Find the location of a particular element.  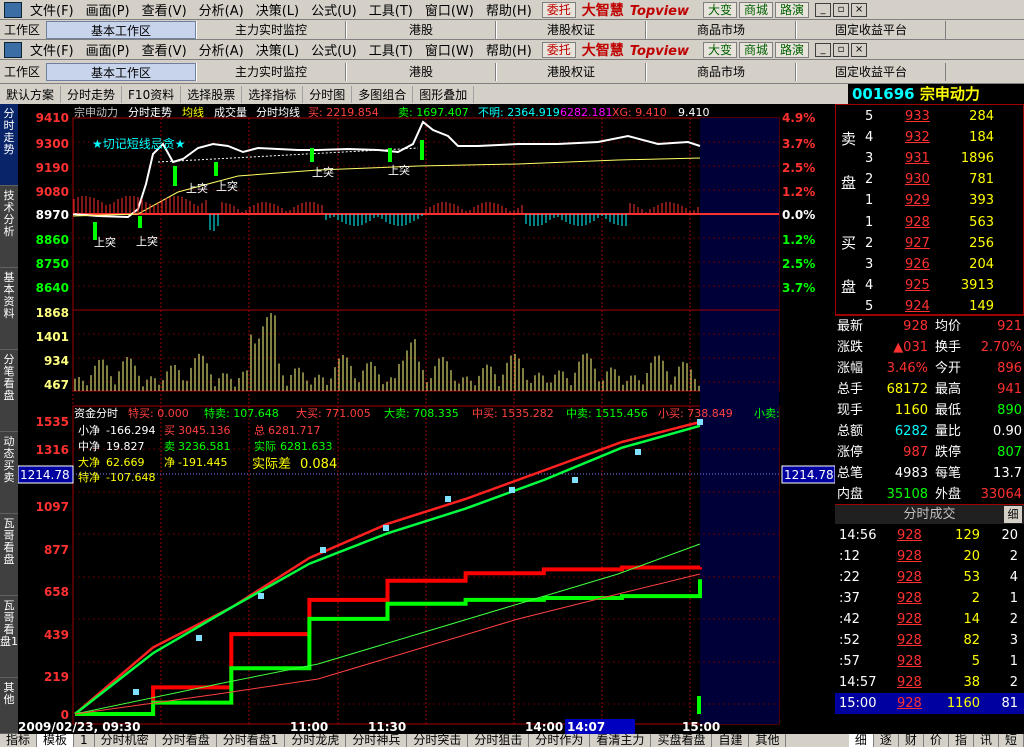

menu-help-2: 帮助(H) is located at coordinates (509, 49).